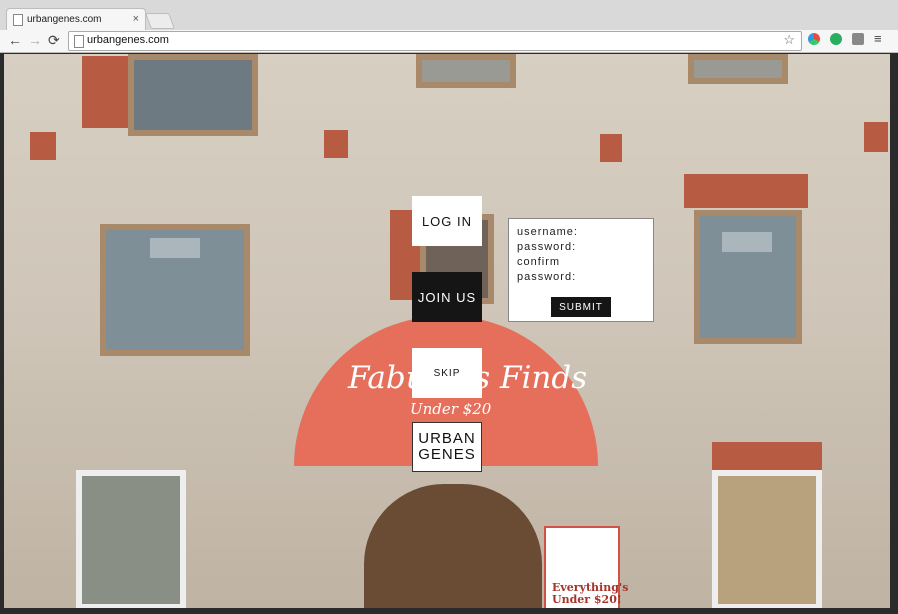  I want to click on tab-urbangenes: urbangenes.com ×, so click(76, 19).